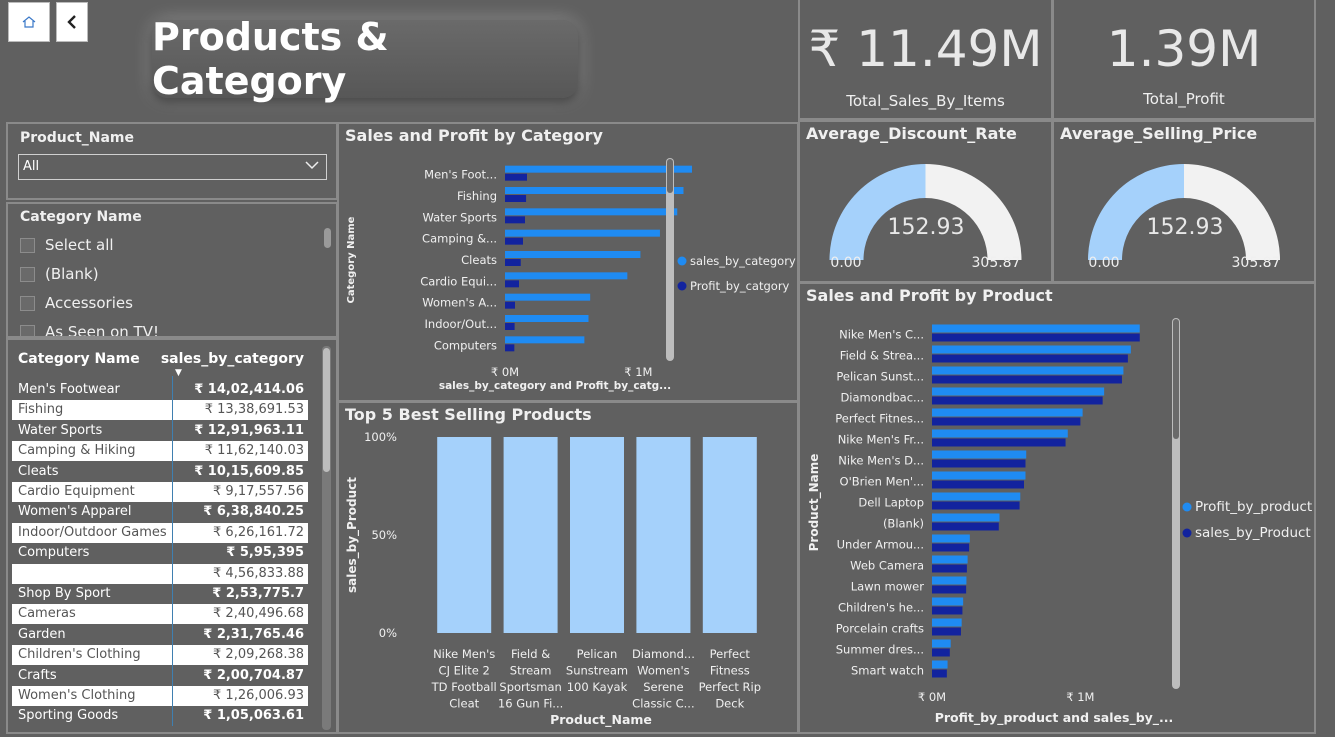  What do you see at coordinates (160, 635) in the screenshot?
I see `table-row: Garden ₹ 2,31,765.46` at bounding box center [160, 635].